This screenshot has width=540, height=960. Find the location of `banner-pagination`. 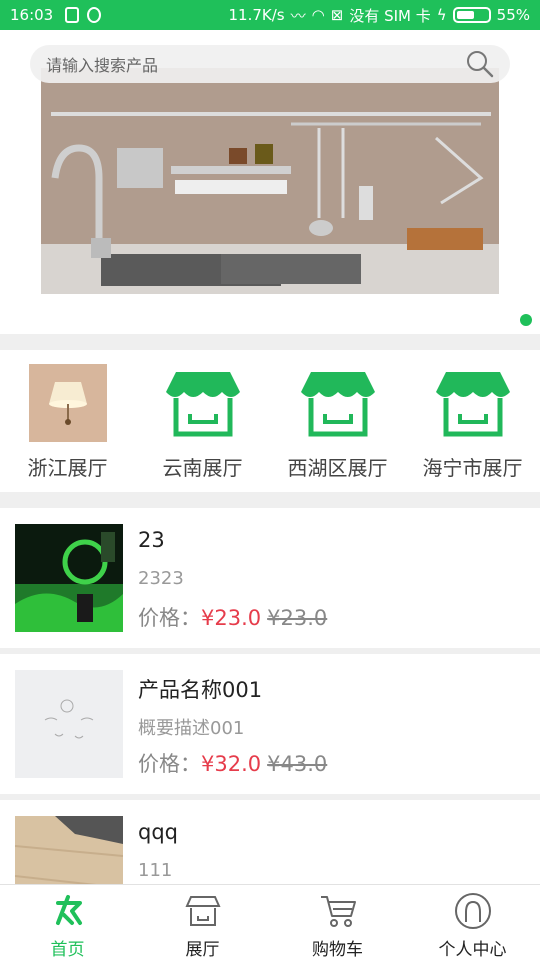

banner-pagination is located at coordinates (526, 320).